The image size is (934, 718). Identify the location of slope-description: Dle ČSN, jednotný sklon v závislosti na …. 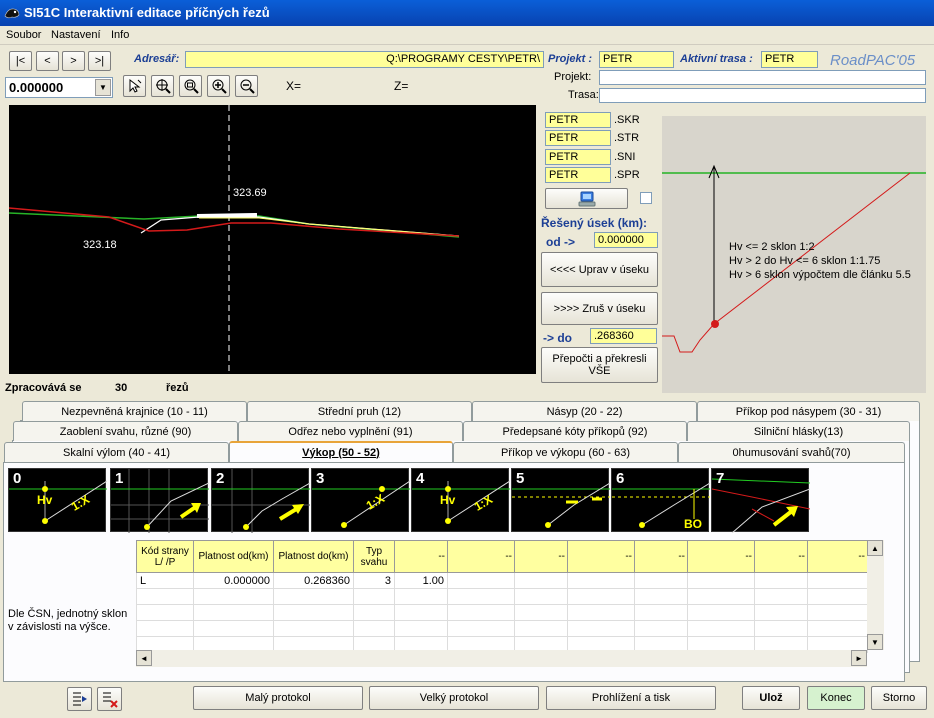
(68, 620).